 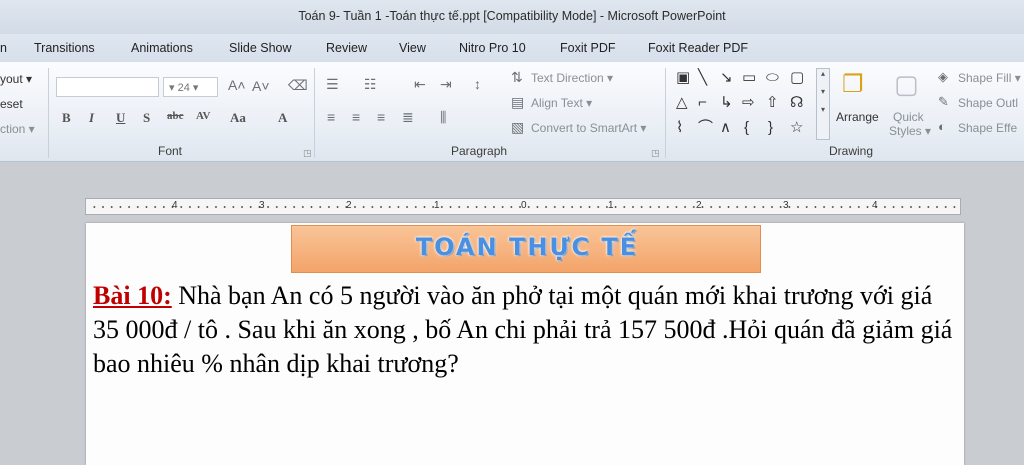 What do you see at coordinates (91, 118) in the screenshot?
I see `italic-button: I` at bounding box center [91, 118].